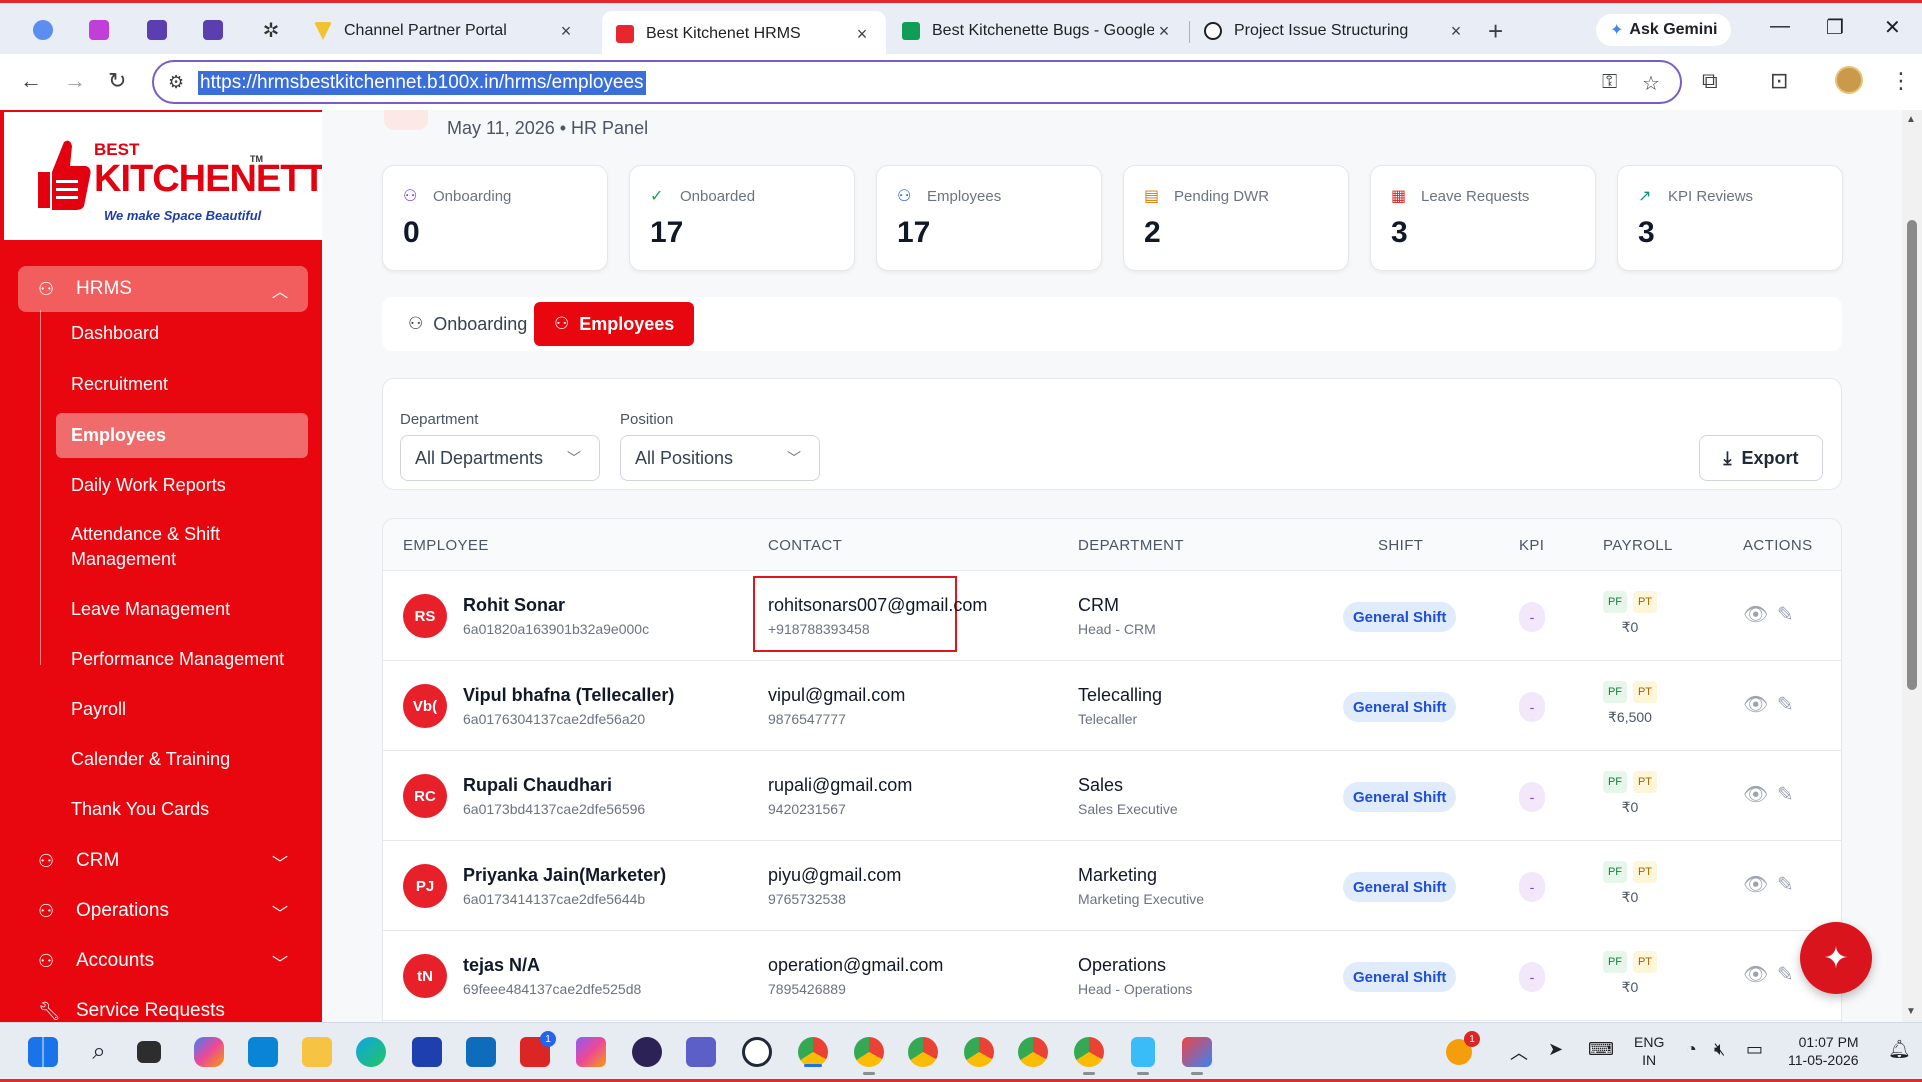 This screenshot has width=1922, height=1082. What do you see at coordinates (1664, 30) in the screenshot?
I see `ask-gemini-button: ✦ Ask Gemini` at bounding box center [1664, 30].